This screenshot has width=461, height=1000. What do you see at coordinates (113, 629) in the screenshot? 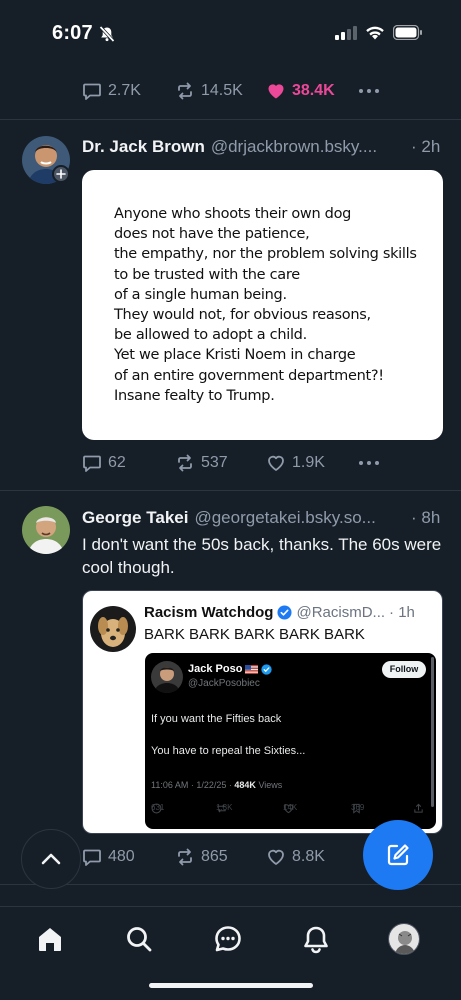
I see `avatar-racismwatchdog` at bounding box center [113, 629].